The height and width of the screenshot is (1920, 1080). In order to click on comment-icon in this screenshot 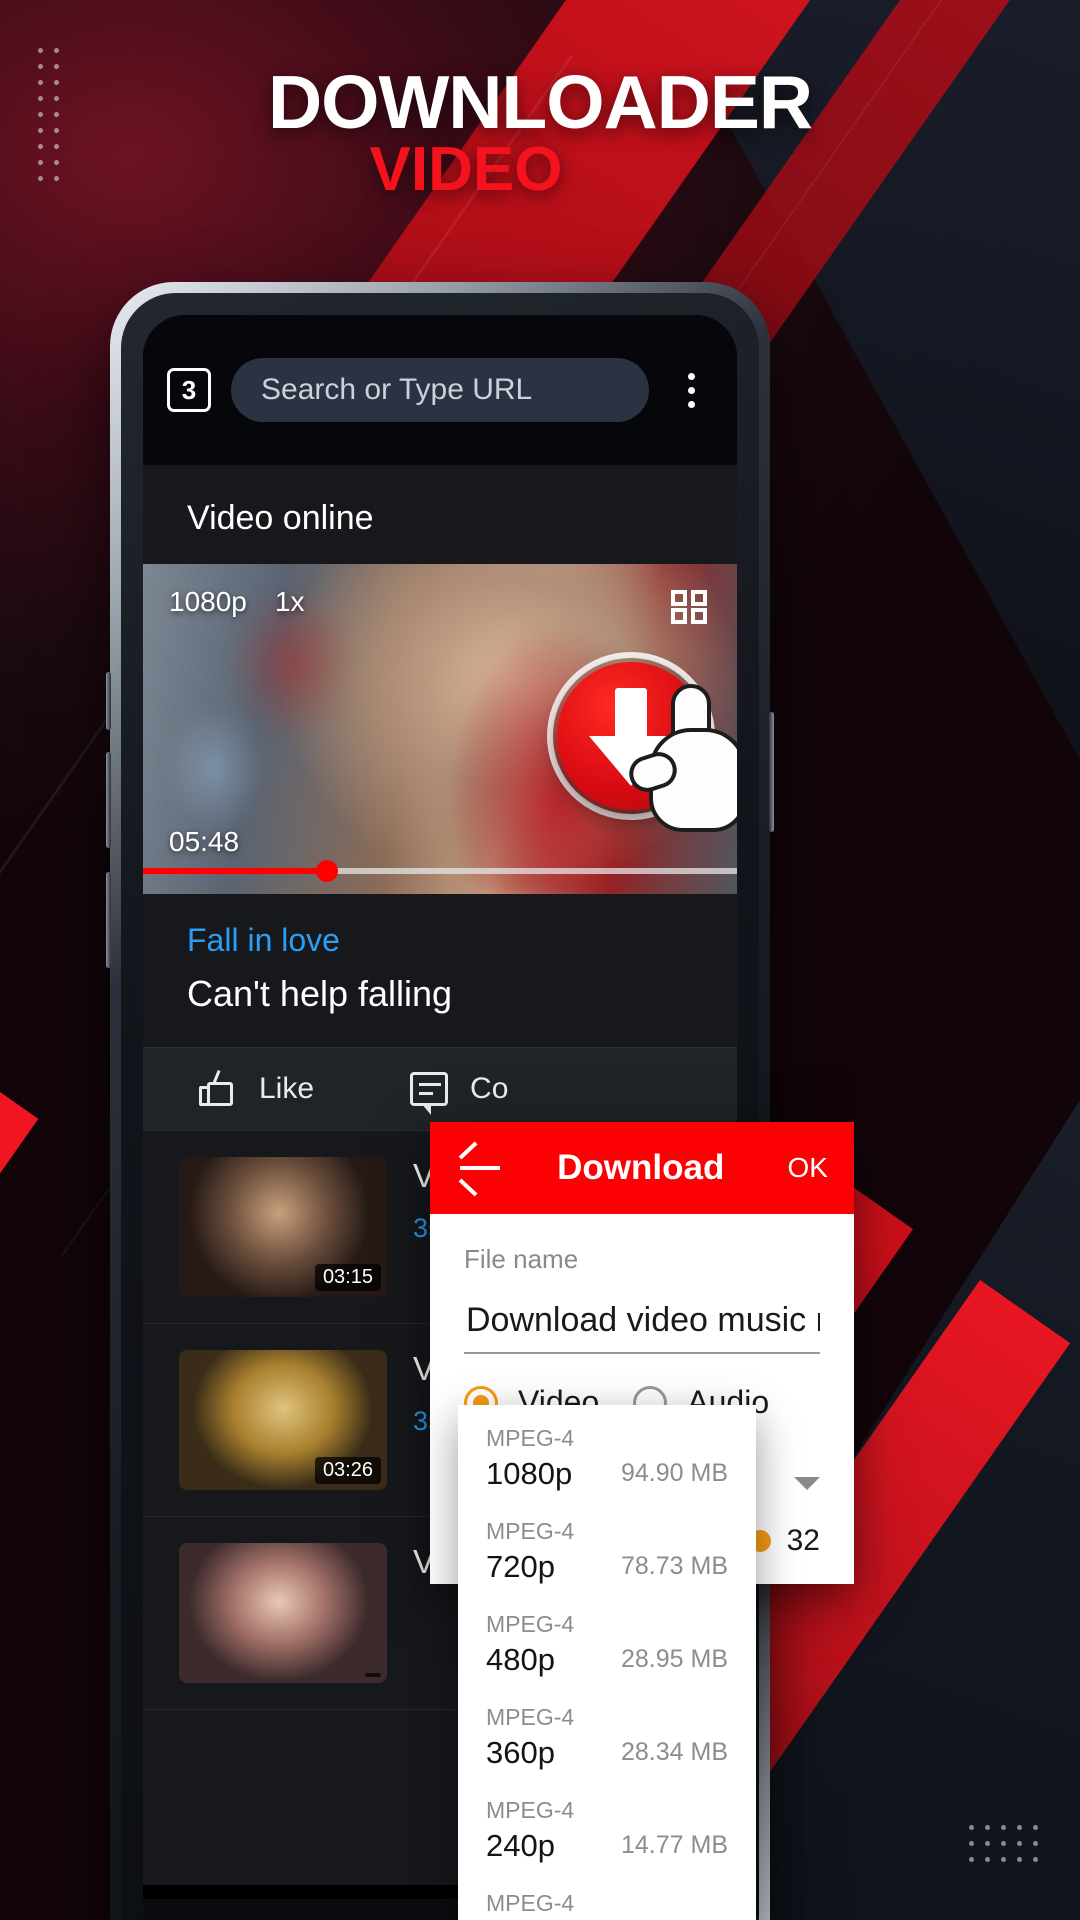, I will do `click(429, 1093)`.